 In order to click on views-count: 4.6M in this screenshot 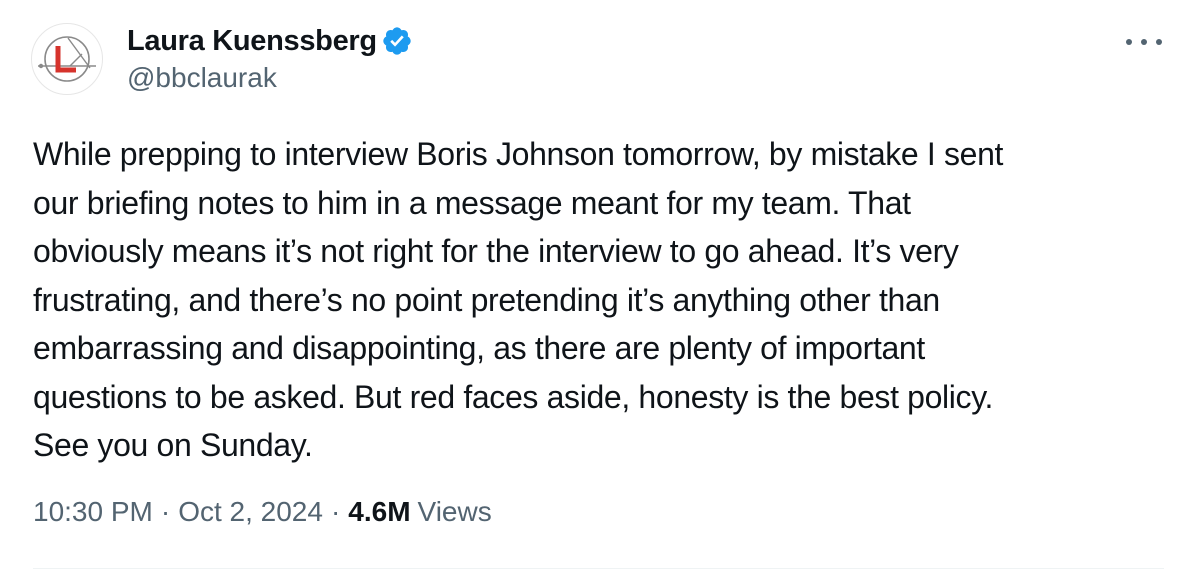, I will do `click(379, 511)`.